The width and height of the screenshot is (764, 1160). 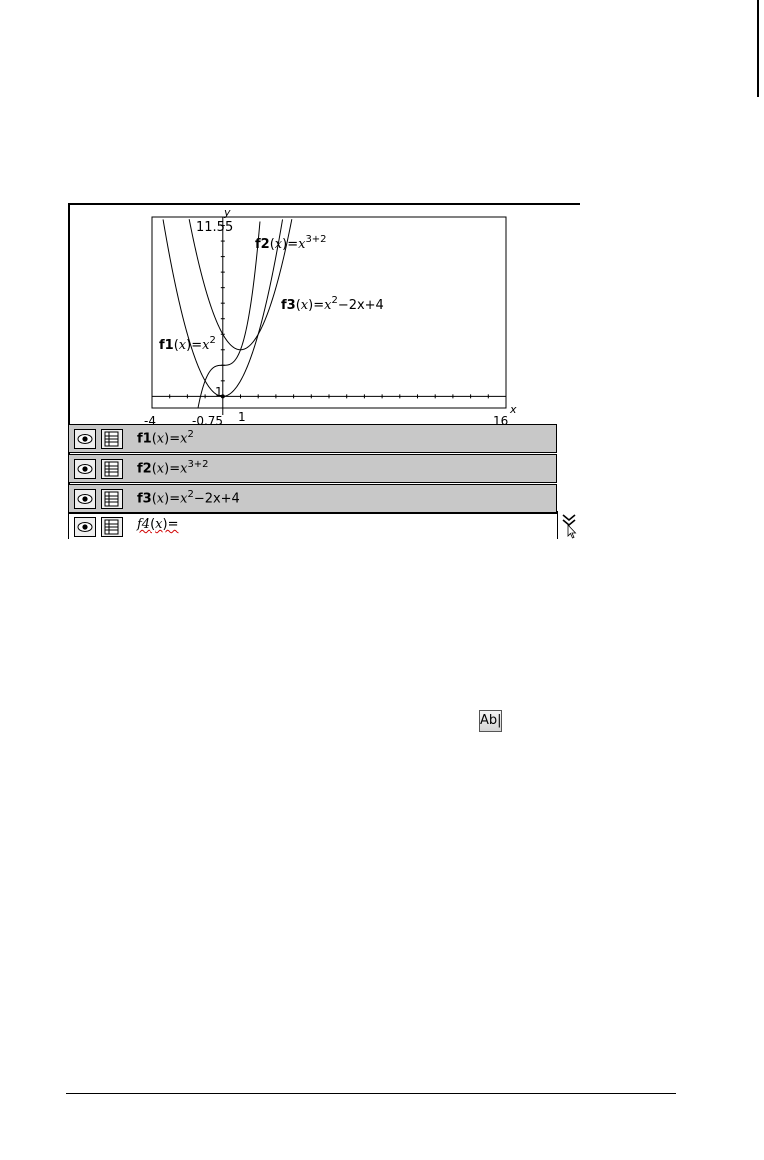 What do you see at coordinates (187, 344) in the screenshot?
I see `plot-label-f1: f1(x)=x2` at bounding box center [187, 344].